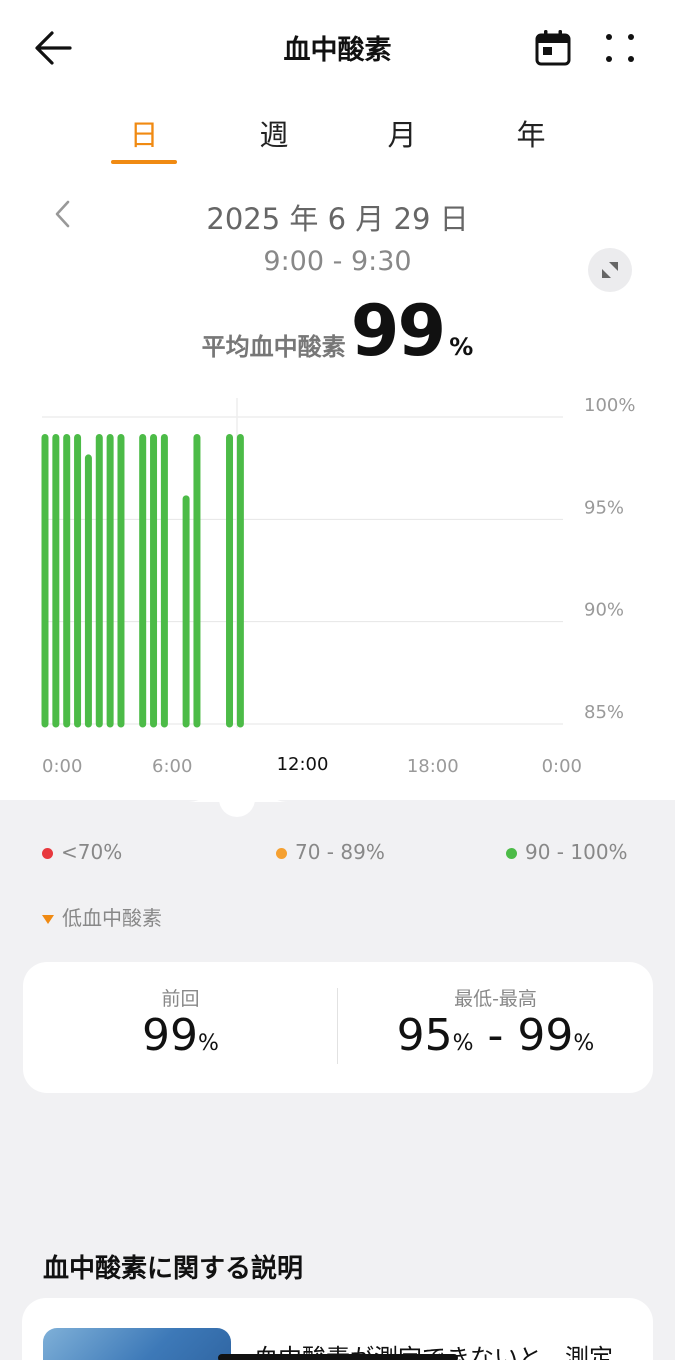  I want to click on tab-year: 年, so click(531, 133).